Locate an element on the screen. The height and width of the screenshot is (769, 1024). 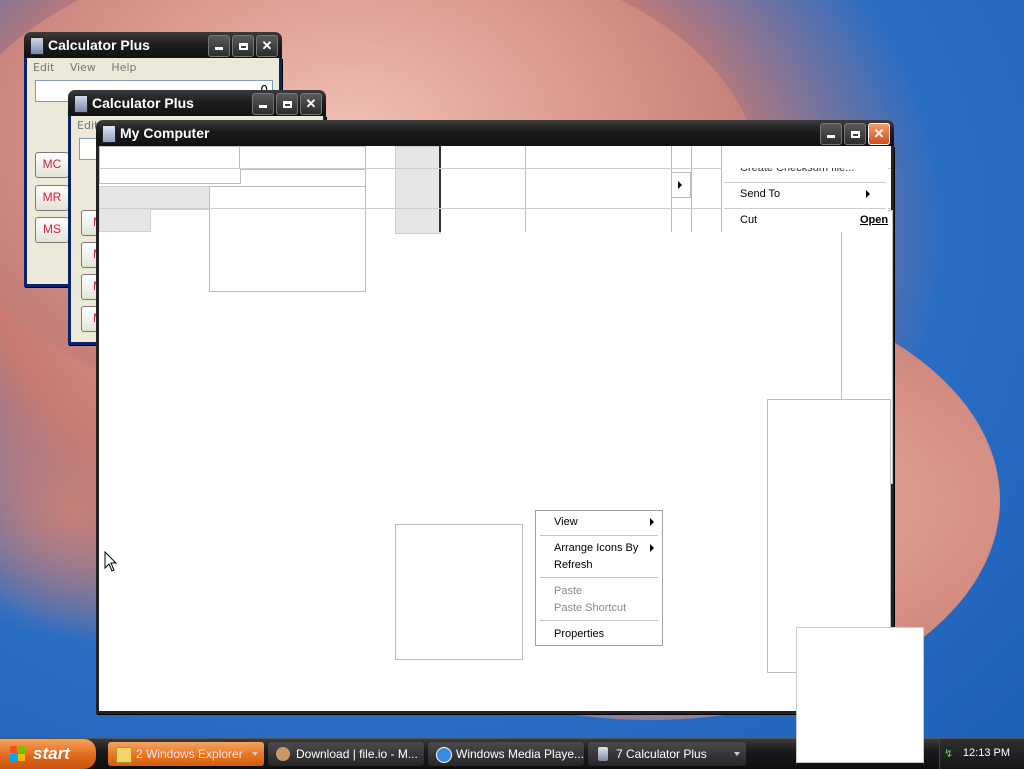
menu-bar: Edit View Help is located at coordinates (153, 67).